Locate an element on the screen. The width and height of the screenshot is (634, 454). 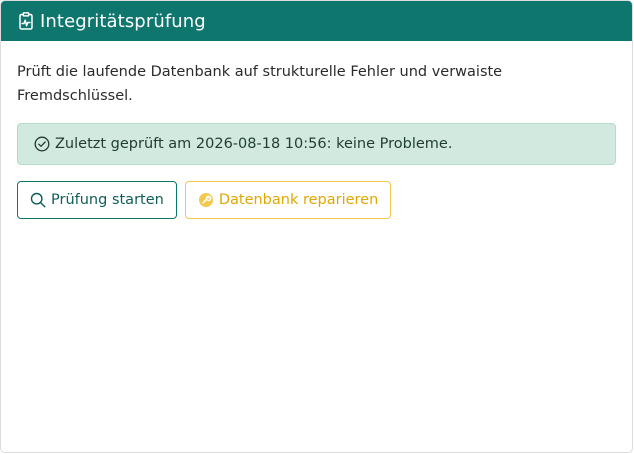
action-bar: Prüfung starten Datenbank reparieren is located at coordinates (316, 200).